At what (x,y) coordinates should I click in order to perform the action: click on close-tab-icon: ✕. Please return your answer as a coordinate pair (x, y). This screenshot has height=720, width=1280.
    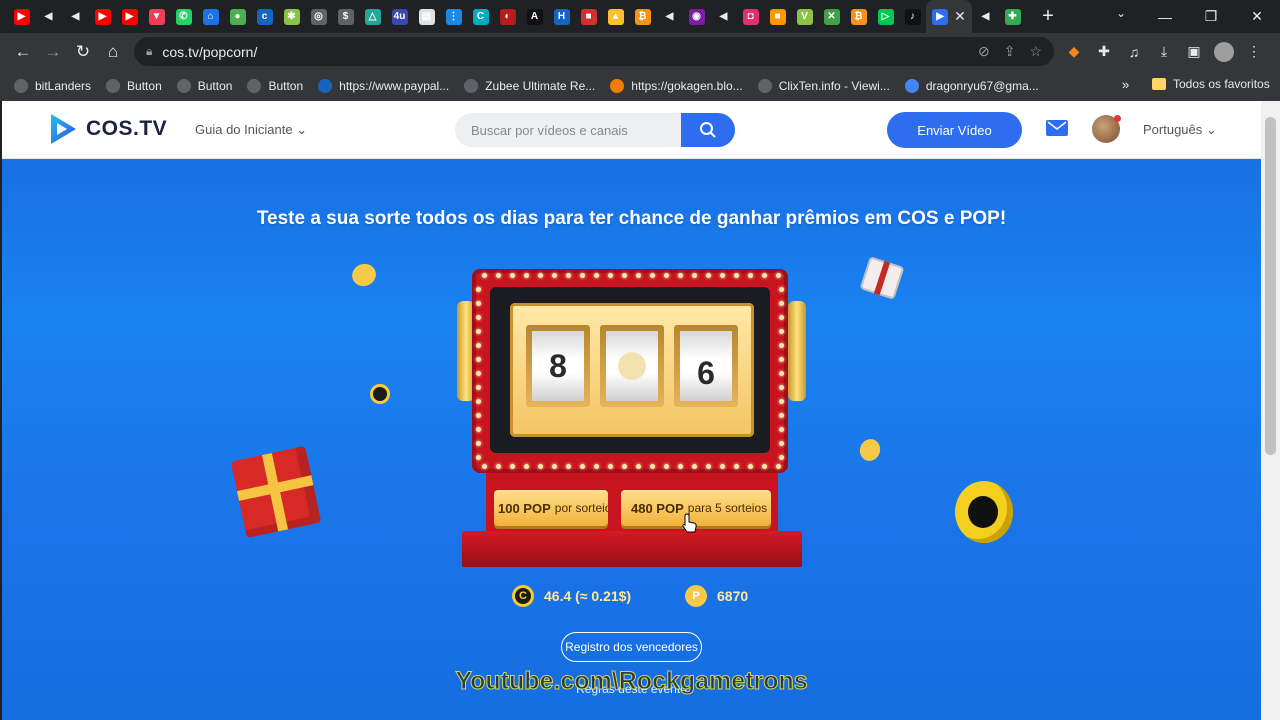
    Looking at the image, I should click on (960, 16).